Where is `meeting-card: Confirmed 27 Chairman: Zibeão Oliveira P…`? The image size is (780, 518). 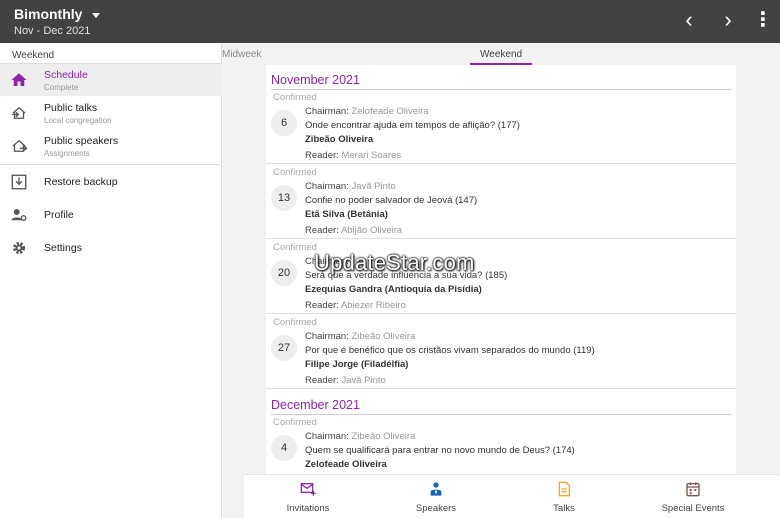
meeting-card: Confirmed 27 Chairman: Zibeão Oliveira P… is located at coordinates (501, 351).